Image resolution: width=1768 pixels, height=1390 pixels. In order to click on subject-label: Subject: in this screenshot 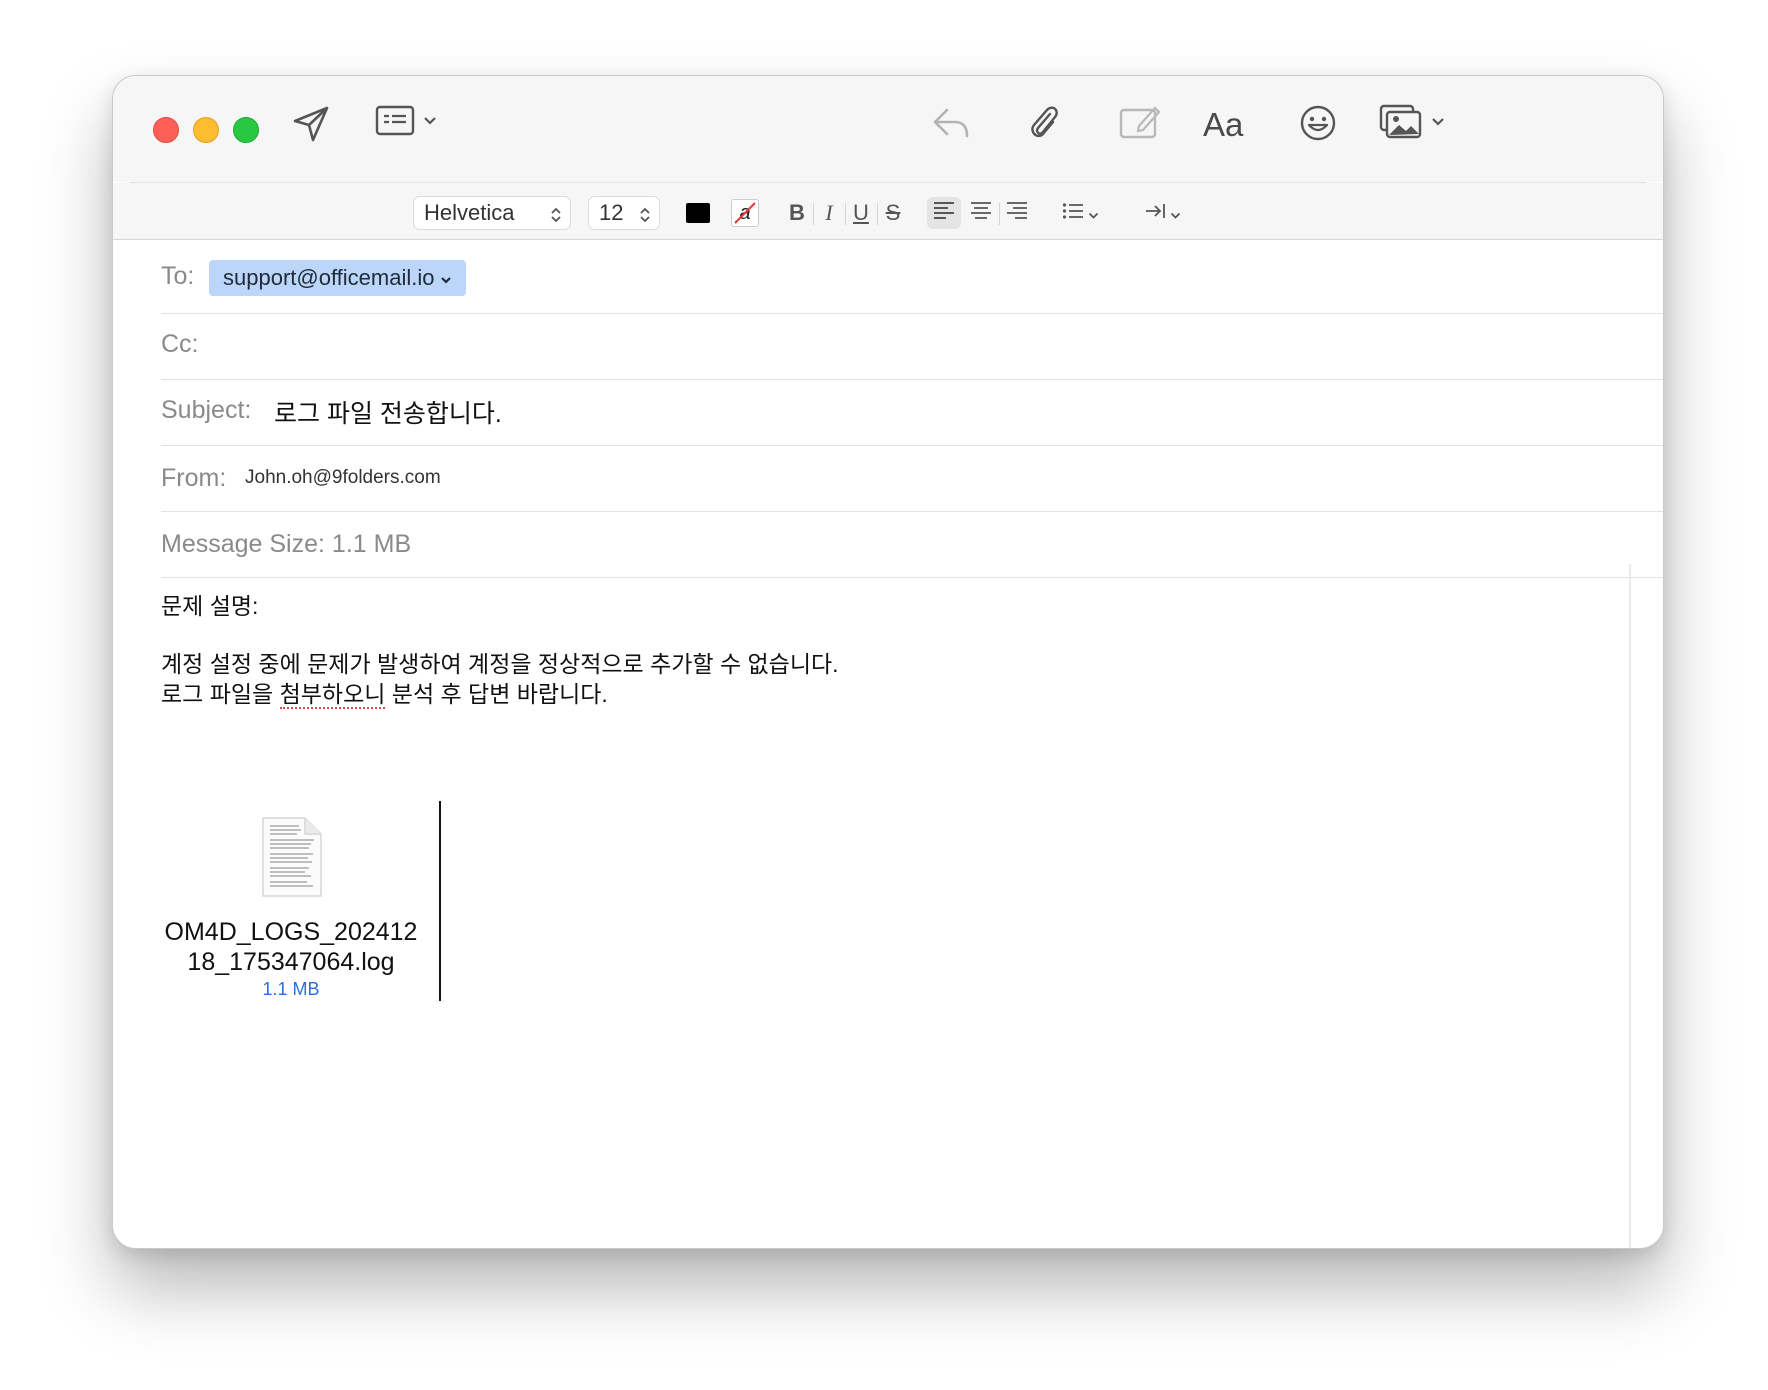, I will do `click(206, 410)`.